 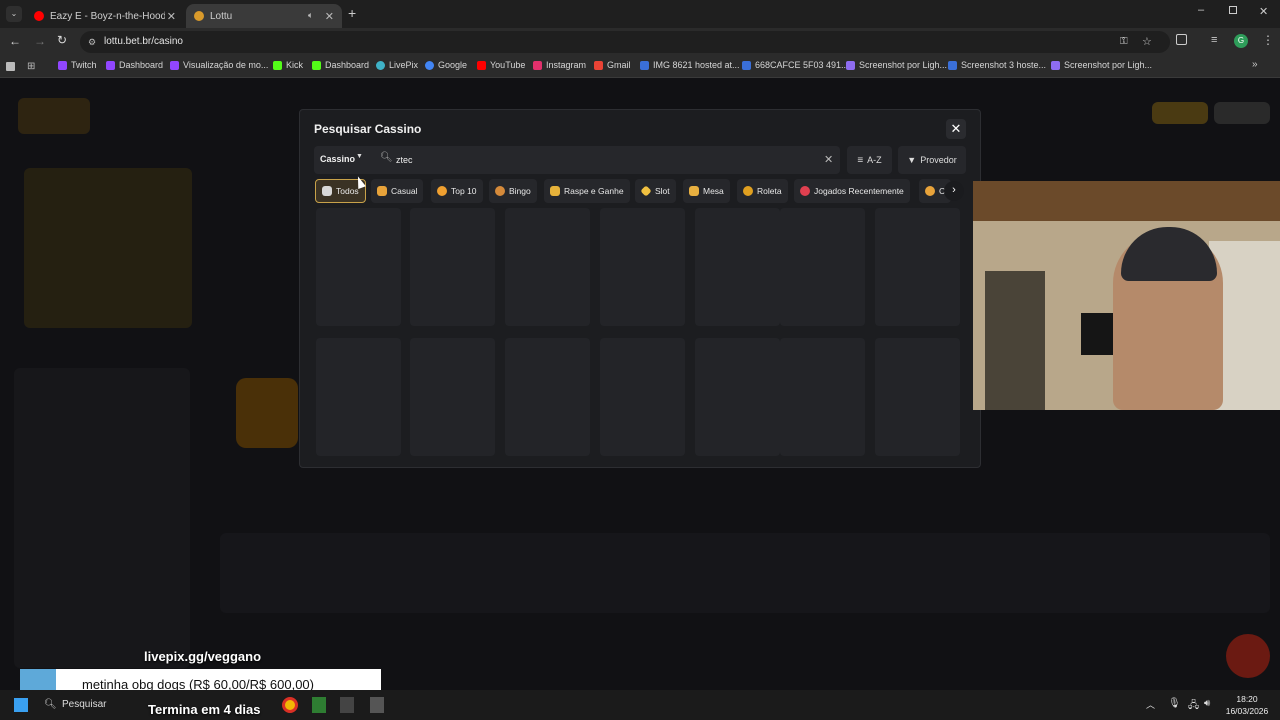 I want to click on network-icon: 🖧︎, so click(x=1193, y=706).